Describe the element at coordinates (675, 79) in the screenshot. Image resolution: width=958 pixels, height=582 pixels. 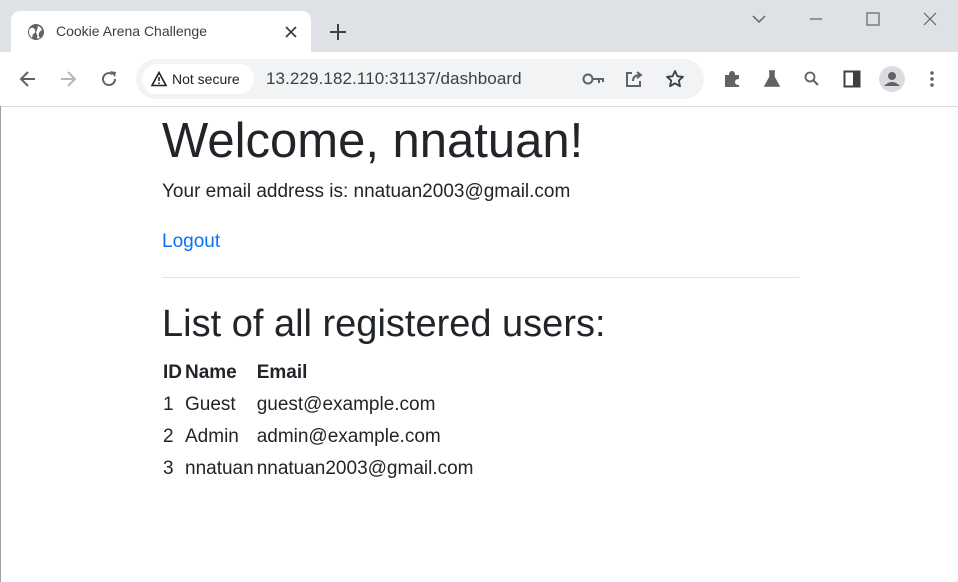
I see `bookmark-star-icon` at that location.